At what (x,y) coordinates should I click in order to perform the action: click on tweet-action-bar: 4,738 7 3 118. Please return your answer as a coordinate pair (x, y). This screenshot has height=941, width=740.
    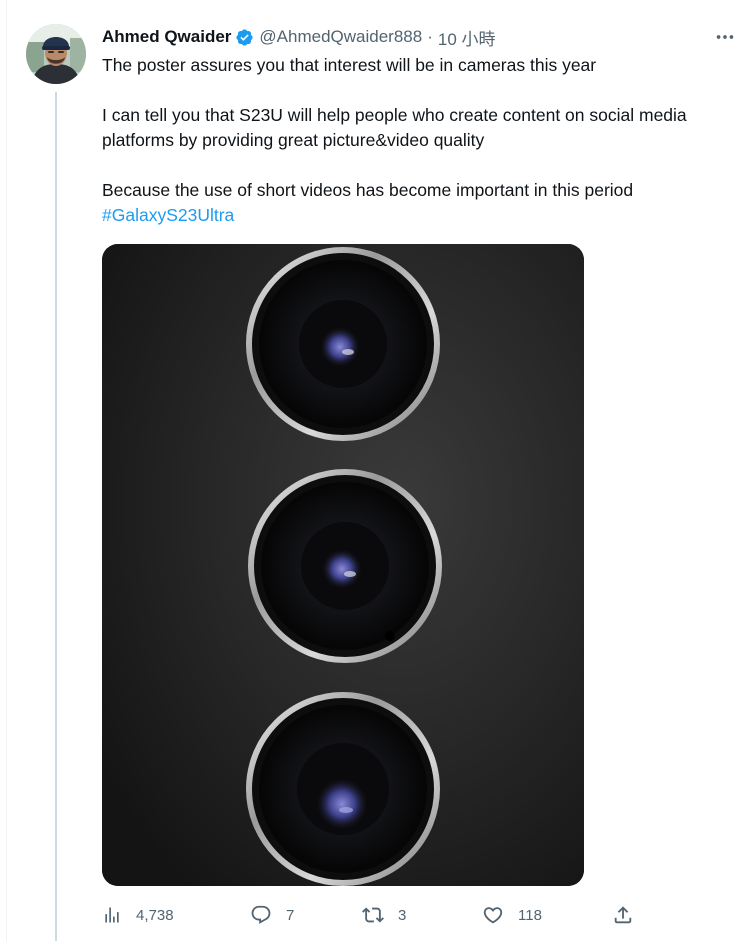
    Looking at the image, I should click on (372, 915).